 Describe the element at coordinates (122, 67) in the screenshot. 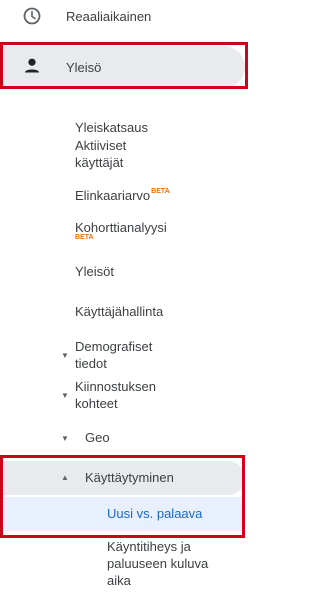

I see `nav-item-audience: Yleisö` at that location.